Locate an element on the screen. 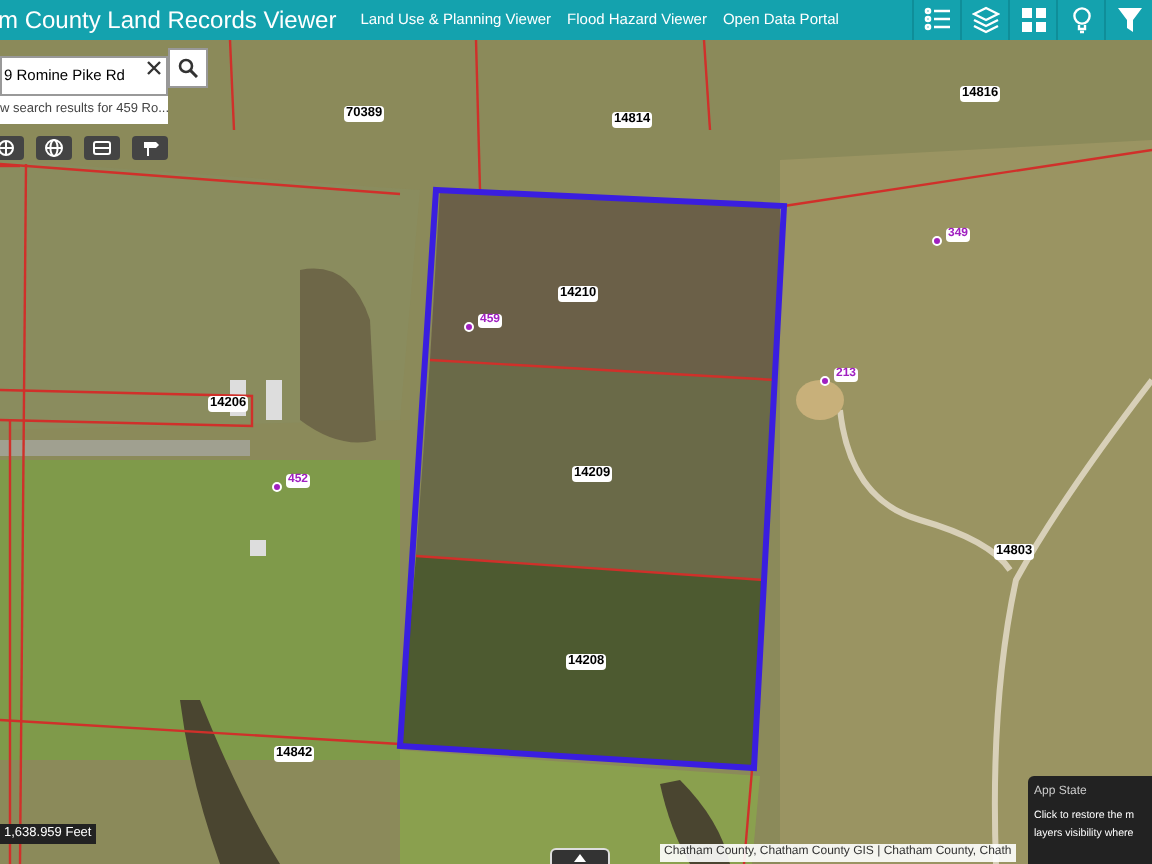 This screenshot has width=1152, height=864. list-icon is located at coordinates (937, 20).